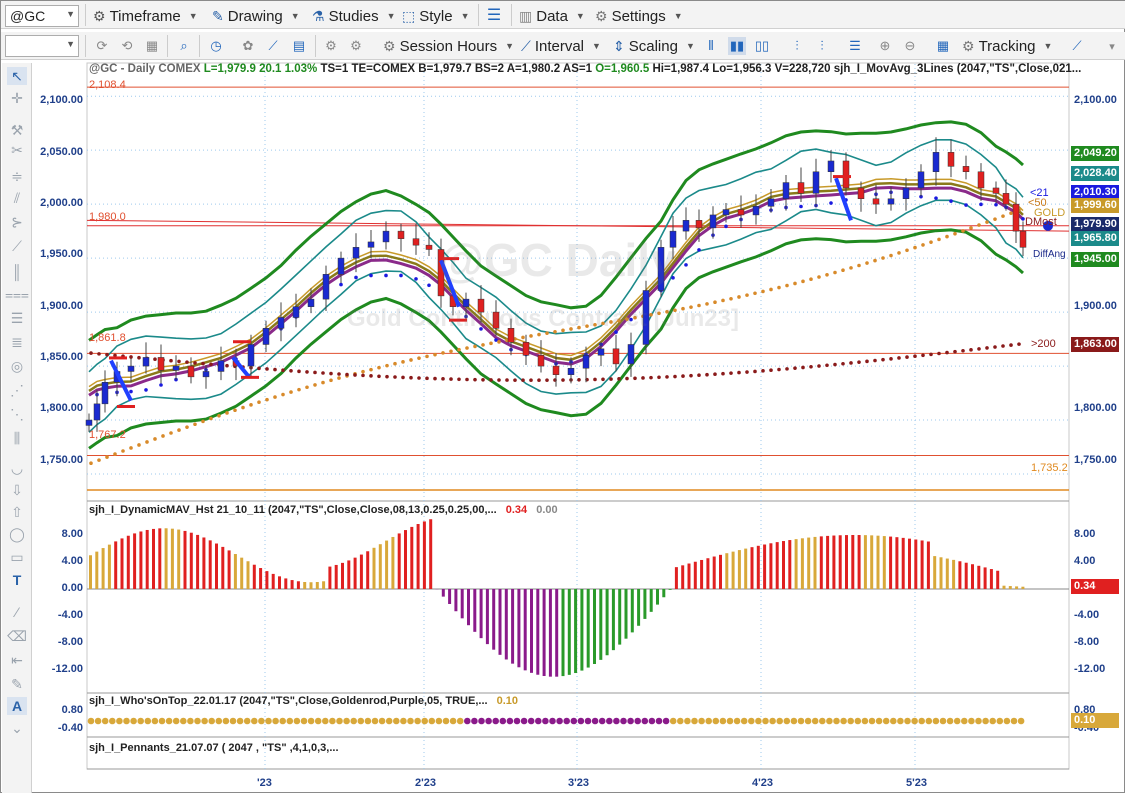  I want to click on ind1-value2: 0.00, so click(546, 510).